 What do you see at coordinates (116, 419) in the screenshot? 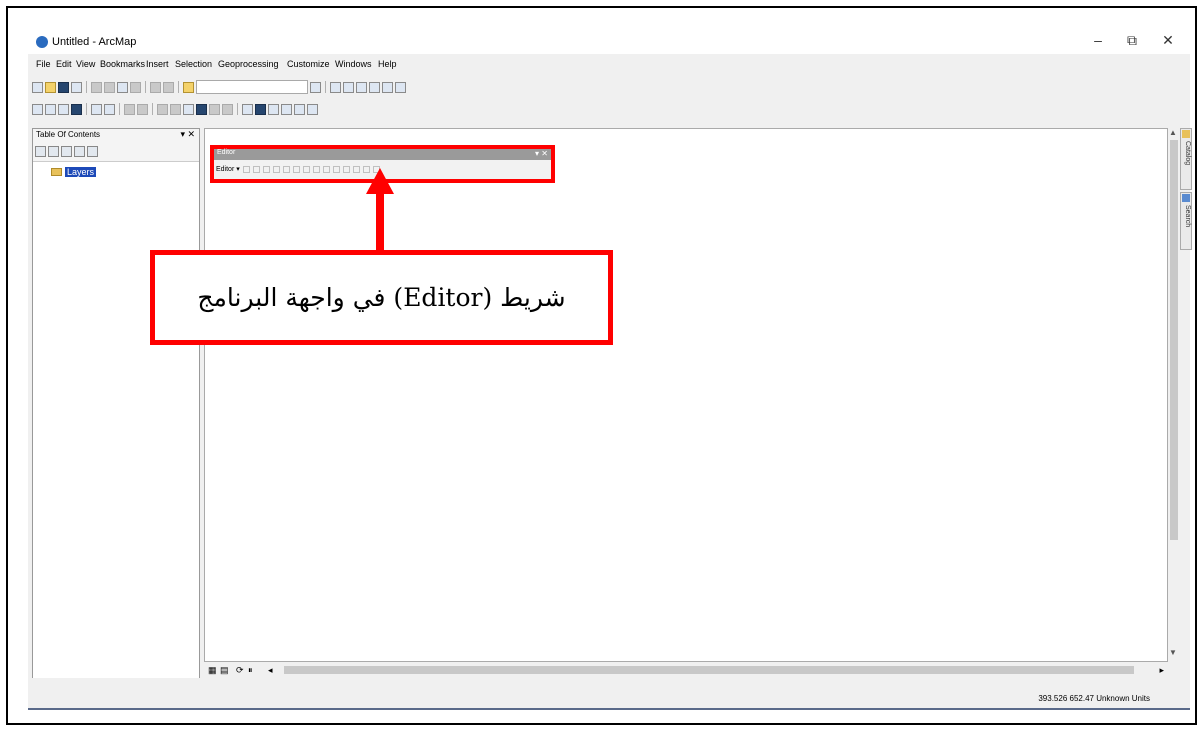
I see `toc-tree: Layers` at bounding box center [116, 419].